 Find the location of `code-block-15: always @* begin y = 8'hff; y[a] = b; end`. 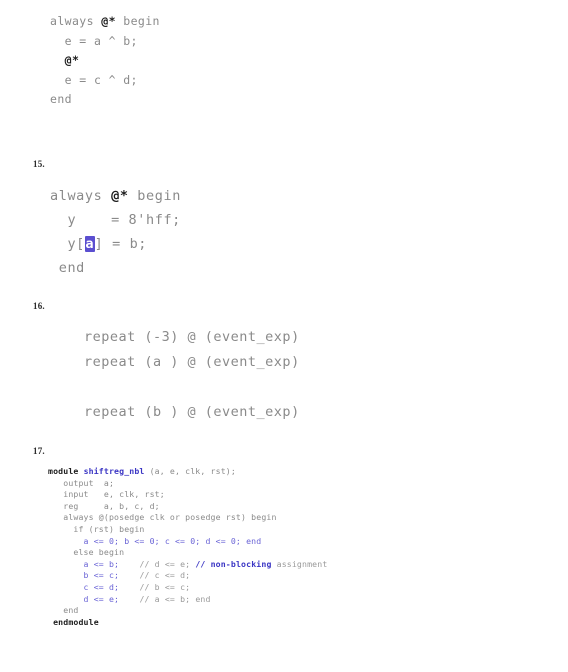

code-block-15: always @* begin y = 8'hff; y[a] = b; end is located at coordinates (115, 232).